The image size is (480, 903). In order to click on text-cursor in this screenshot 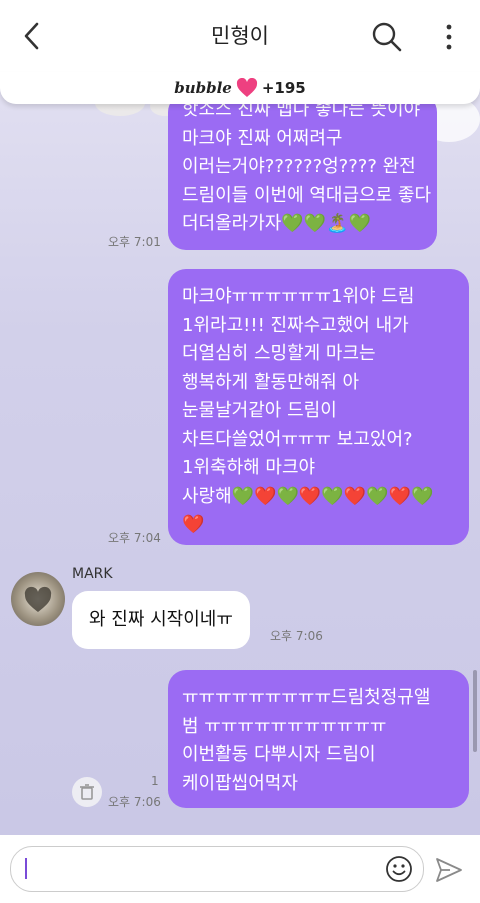, I will do `click(26, 868)`.